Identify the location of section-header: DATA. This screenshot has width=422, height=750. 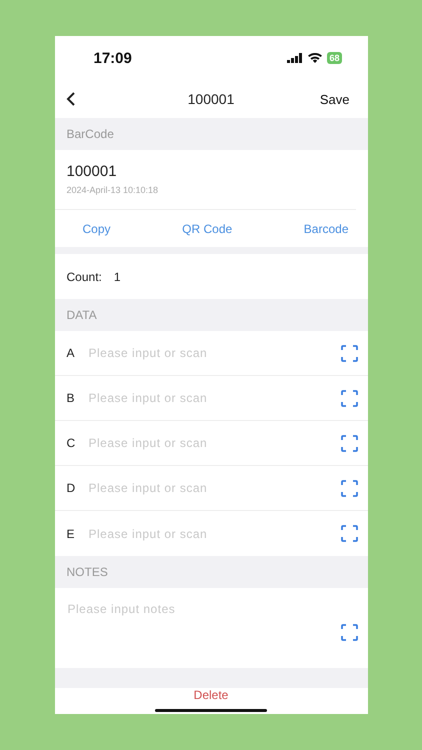
(211, 315).